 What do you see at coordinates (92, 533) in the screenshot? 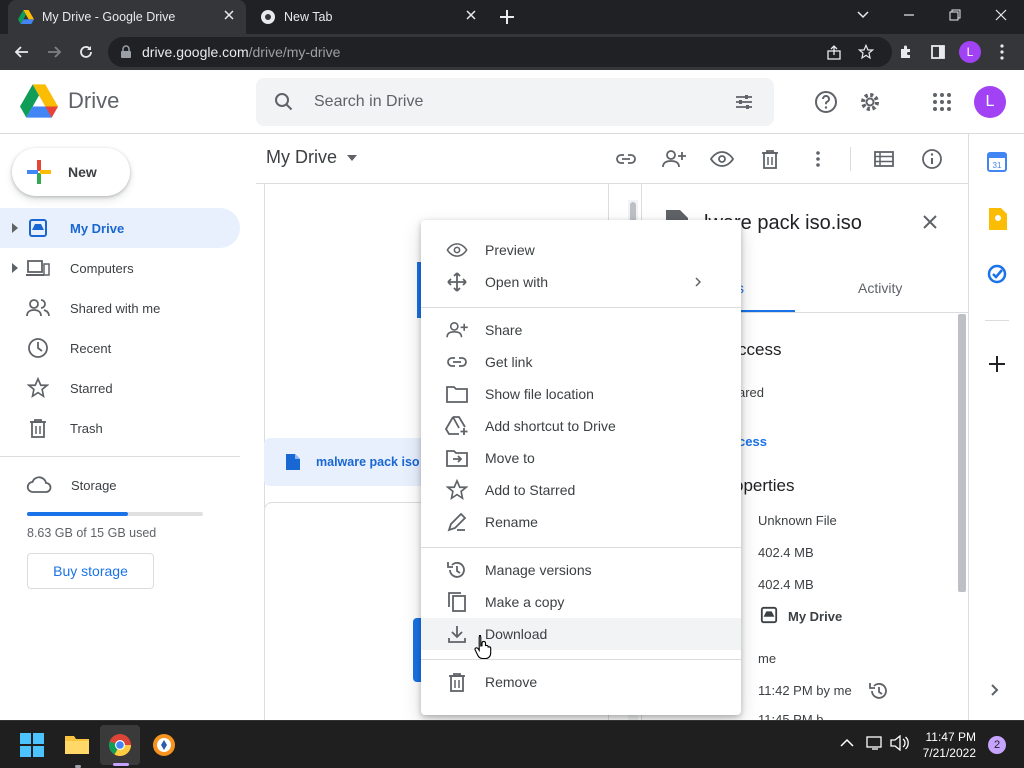
I see `storage-used-text: 8.63 GB of 15 GB used` at bounding box center [92, 533].